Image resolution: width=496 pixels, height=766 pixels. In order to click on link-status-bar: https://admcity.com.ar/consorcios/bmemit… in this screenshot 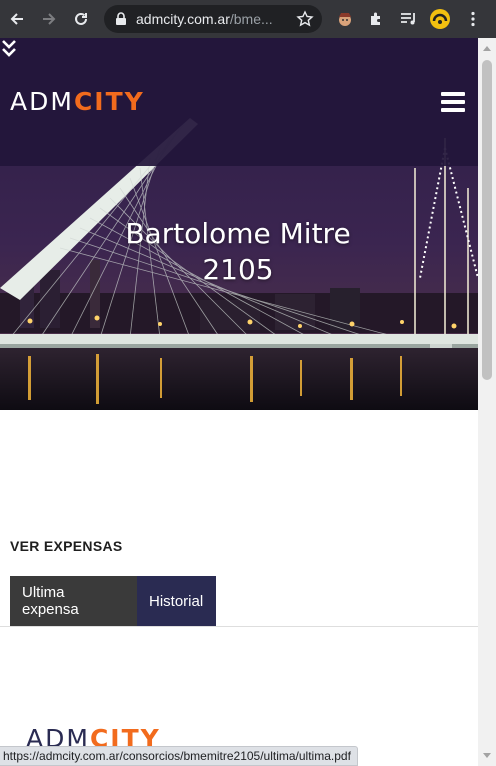, I will do `click(179, 756)`.